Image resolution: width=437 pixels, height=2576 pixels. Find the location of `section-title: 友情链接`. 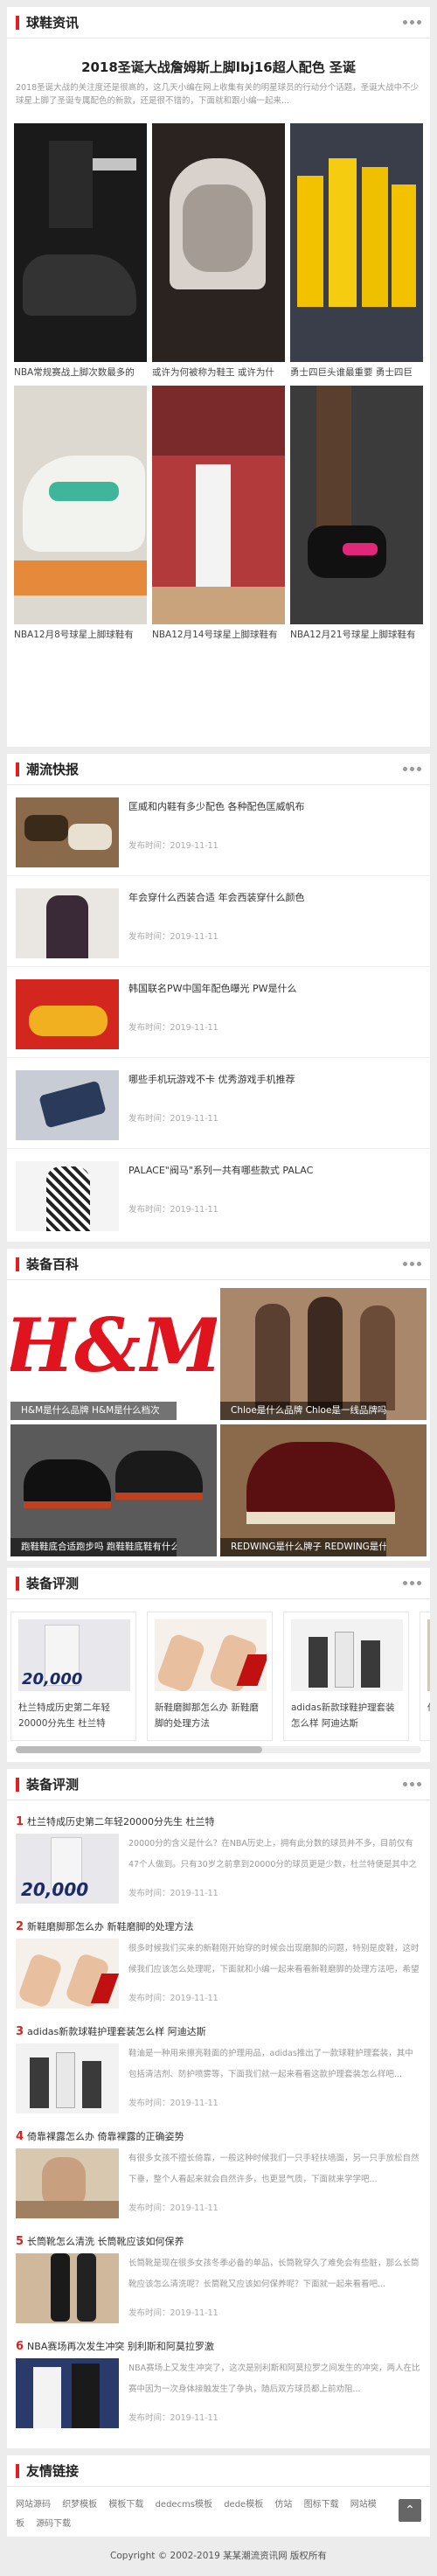

section-title: 友情链接 is located at coordinates (53, 2471).